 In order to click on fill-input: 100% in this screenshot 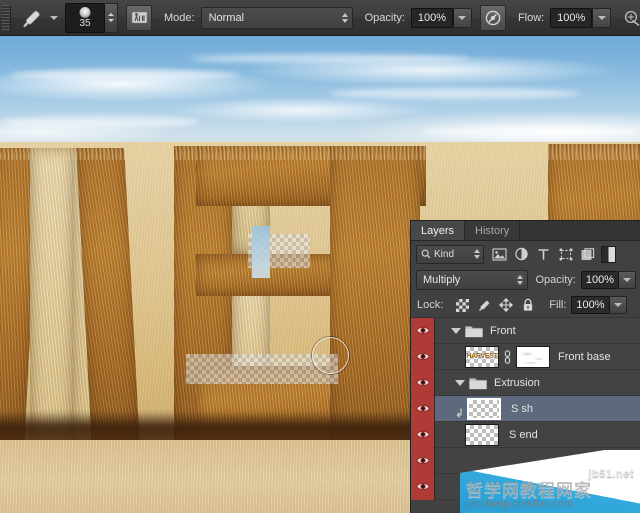, I will do `click(590, 305)`.